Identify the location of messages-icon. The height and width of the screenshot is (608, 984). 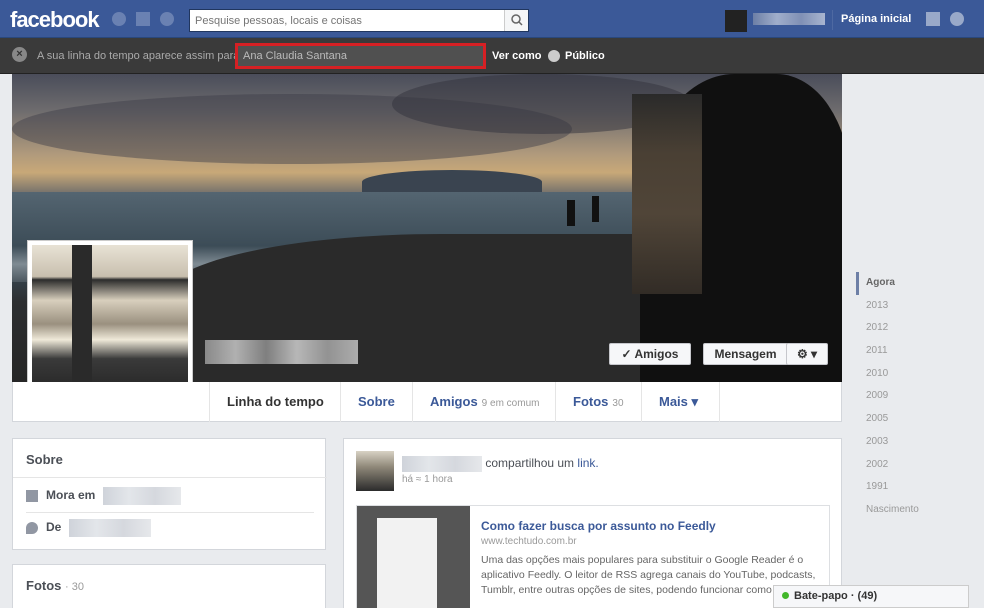
(143, 19).